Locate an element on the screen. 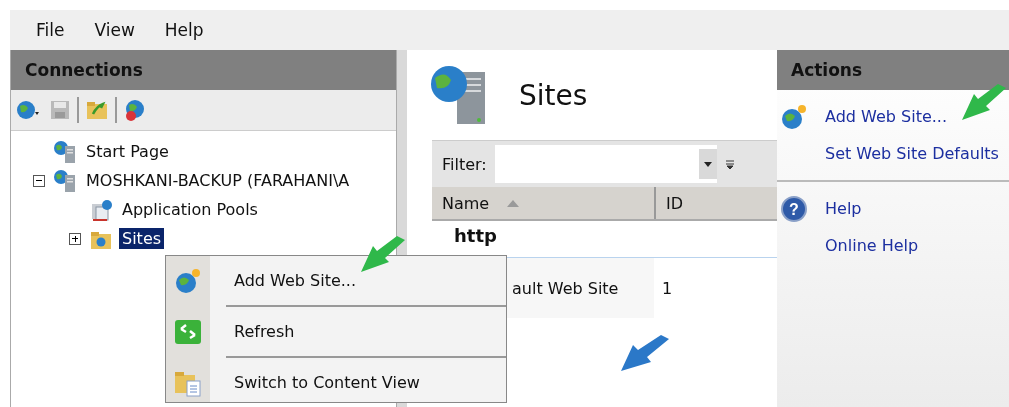 The width and height of the screenshot is (1009, 407). disconnect-icon is located at coordinates (135, 110).